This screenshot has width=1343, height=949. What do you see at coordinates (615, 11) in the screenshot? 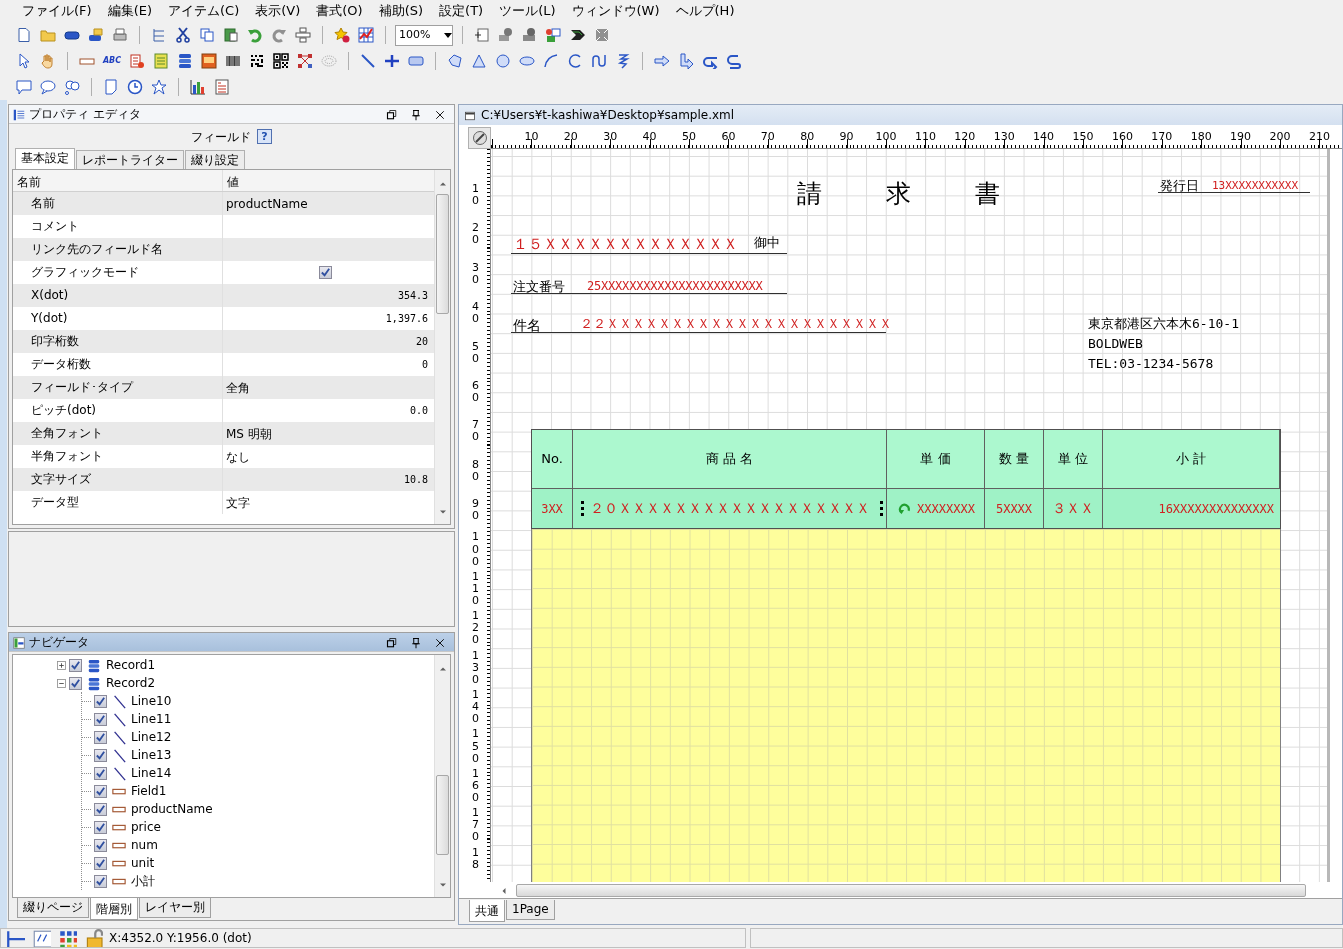
I see `menu-item: ウィンドウ(W)` at bounding box center [615, 11].